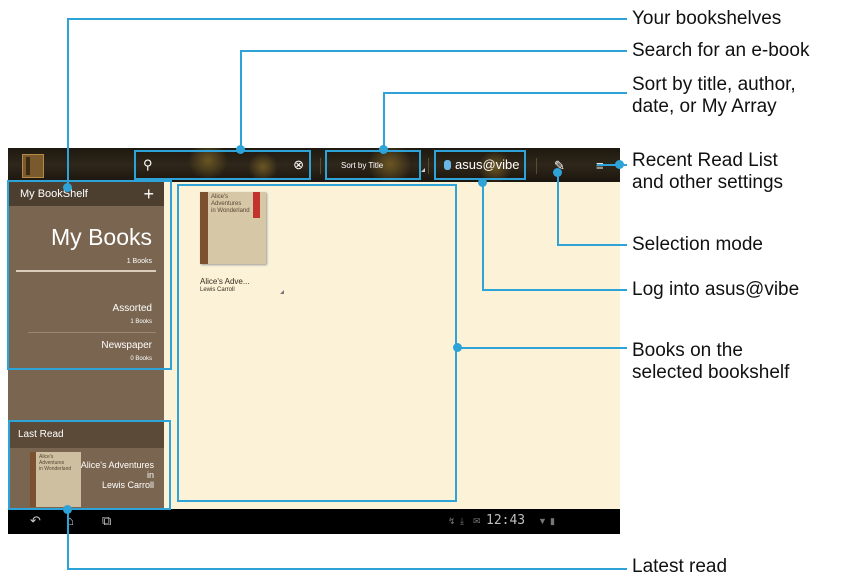 This screenshot has height=578, width=855. I want to click on clock: 12:43, so click(506, 520).